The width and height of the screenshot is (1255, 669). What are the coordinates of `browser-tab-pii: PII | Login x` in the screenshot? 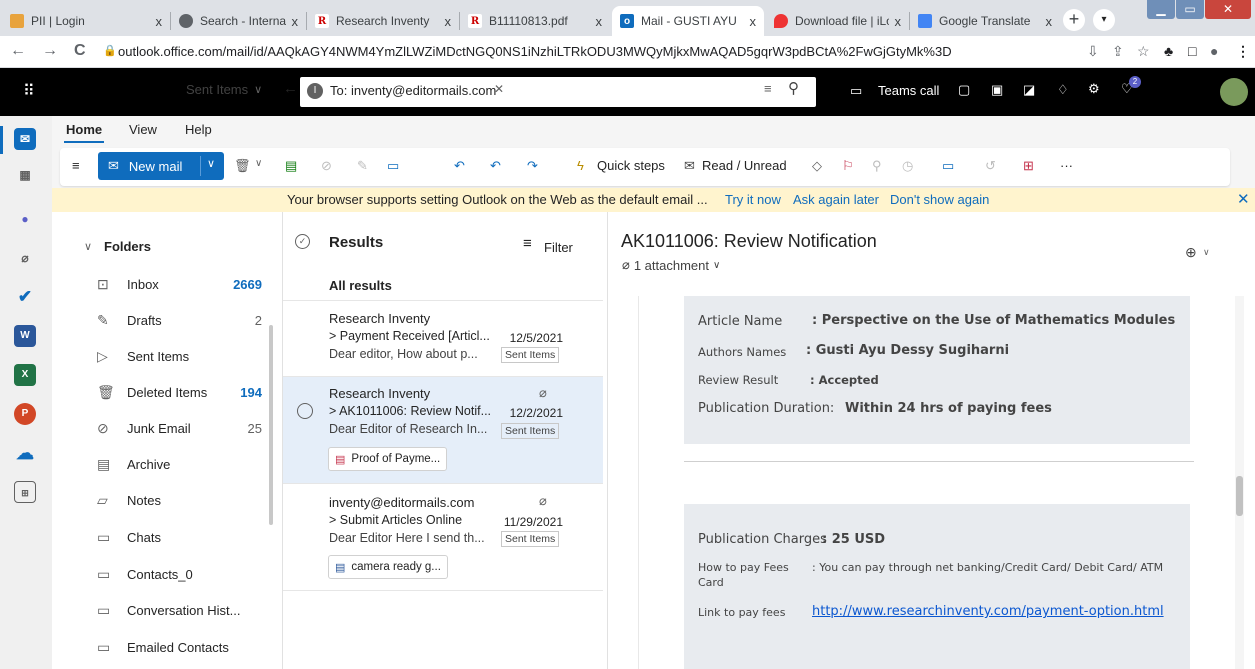 It's located at (86, 21).